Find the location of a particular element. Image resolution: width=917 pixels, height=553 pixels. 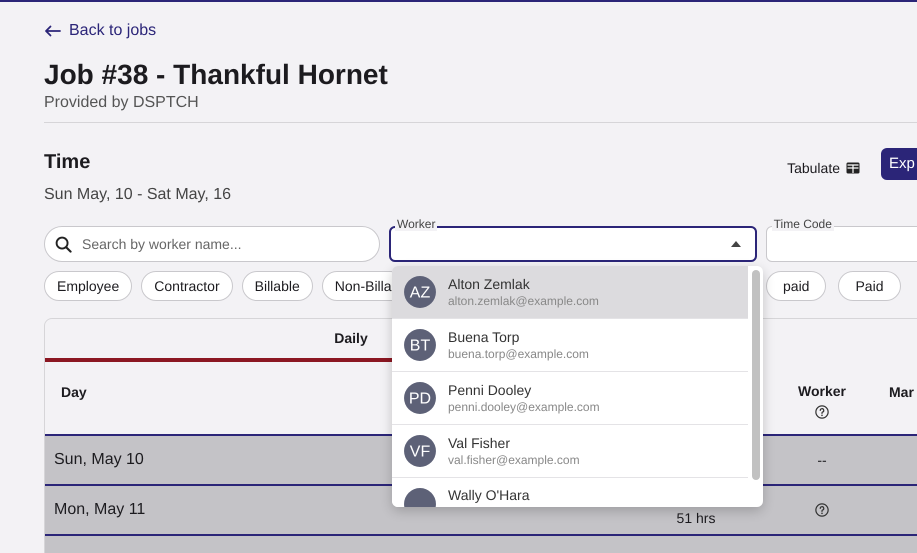

worker-name: Val Fisher is located at coordinates (479, 443).